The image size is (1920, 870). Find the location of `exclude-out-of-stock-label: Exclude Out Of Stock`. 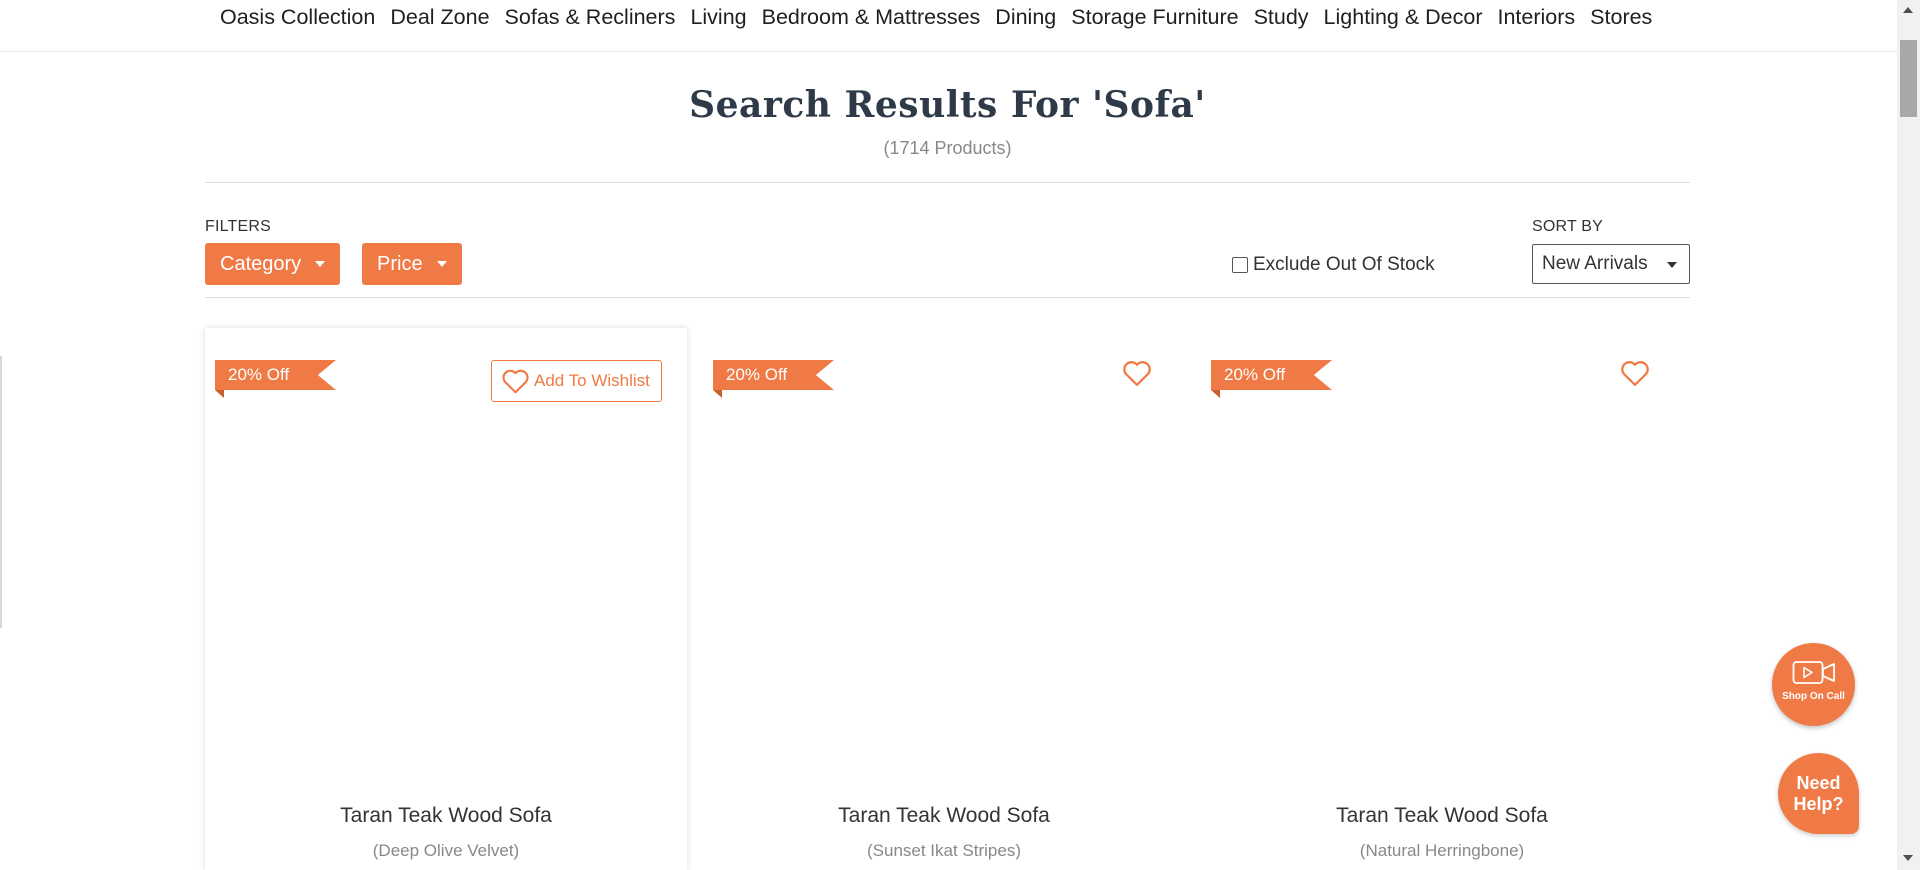

exclude-out-of-stock-label: Exclude Out Of Stock is located at coordinates (1344, 264).